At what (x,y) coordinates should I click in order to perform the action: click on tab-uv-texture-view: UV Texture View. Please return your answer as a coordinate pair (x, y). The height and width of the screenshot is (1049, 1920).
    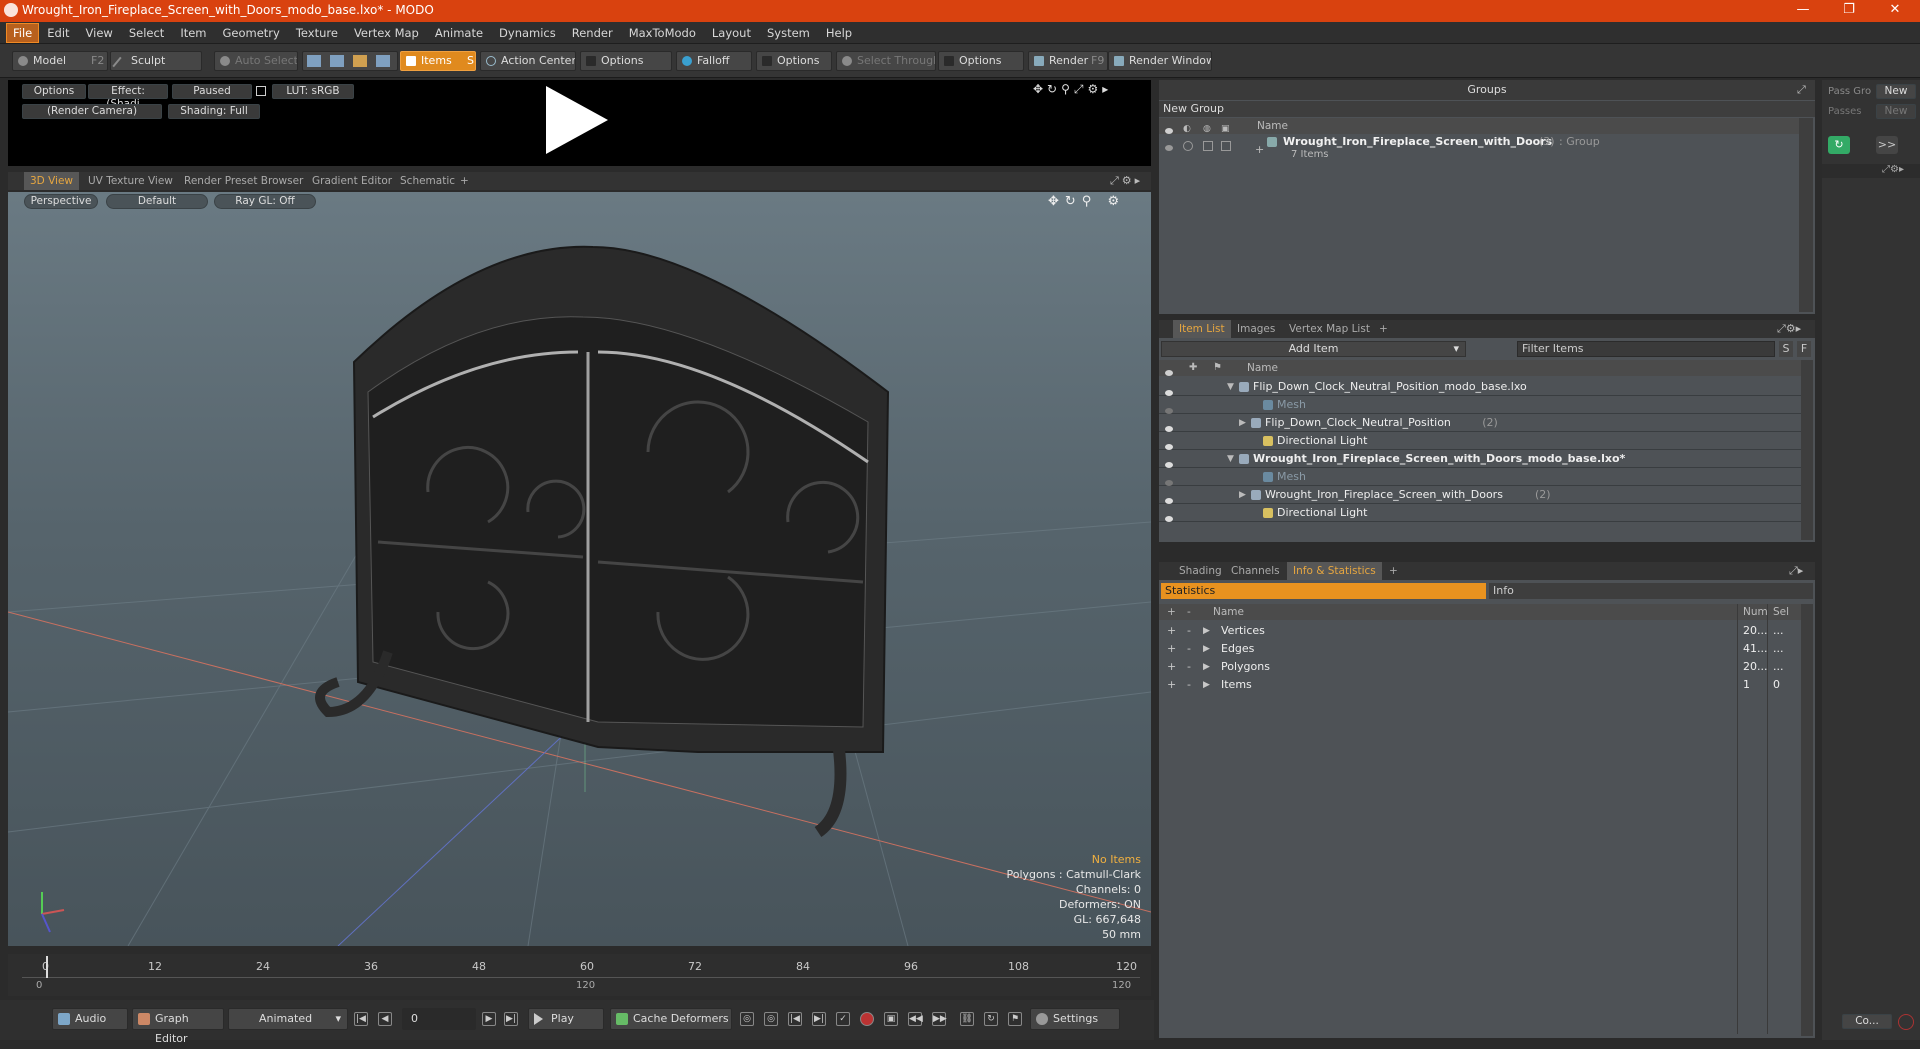
    Looking at the image, I should click on (130, 181).